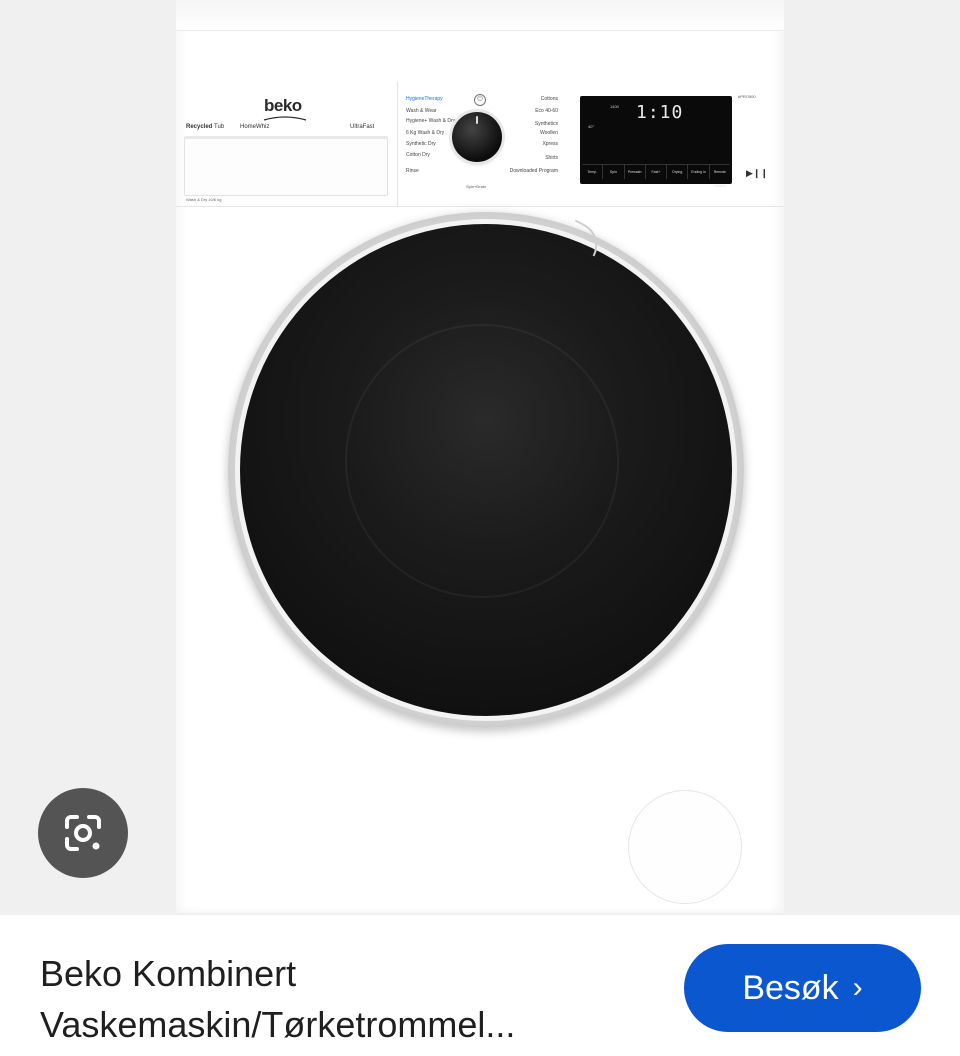  I want to click on display-button: Fast+, so click(657, 172).